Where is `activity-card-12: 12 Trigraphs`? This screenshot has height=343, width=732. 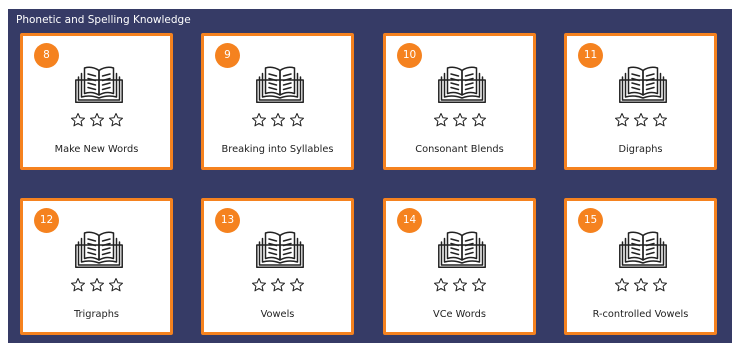 activity-card-12: 12 Trigraphs is located at coordinates (96, 266).